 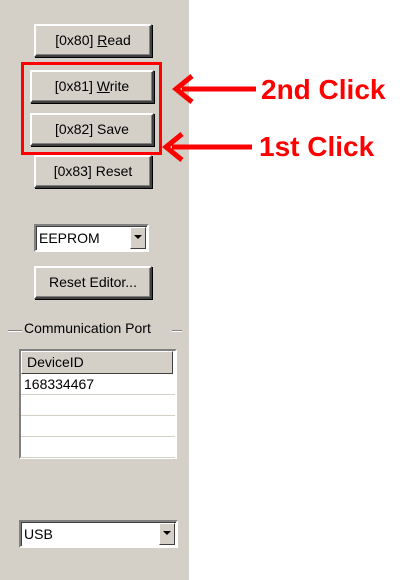 I want to click on read-button-label-rest: ead, so click(x=119, y=40).